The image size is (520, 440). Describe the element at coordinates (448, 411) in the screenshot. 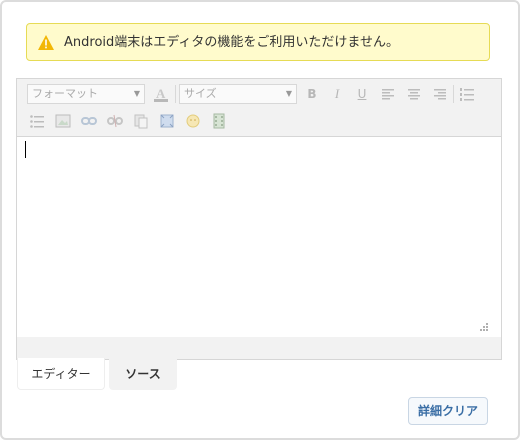

I see `clear-button: 詳細クリア` at that location.